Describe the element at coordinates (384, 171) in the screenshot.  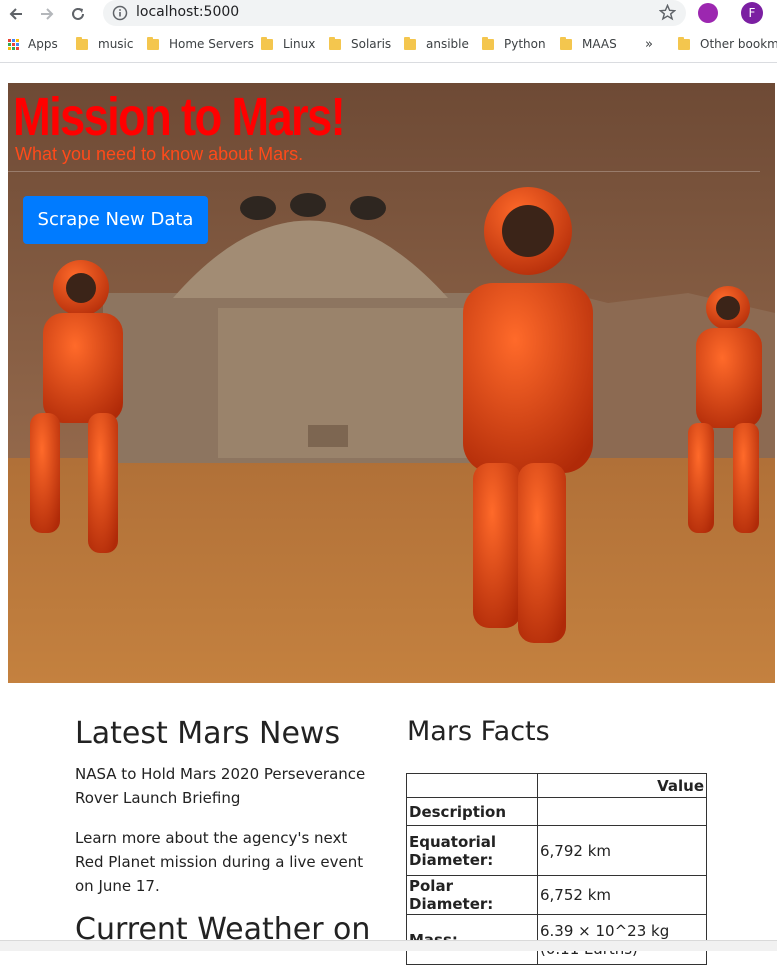
I see `hero-divider` at that location.